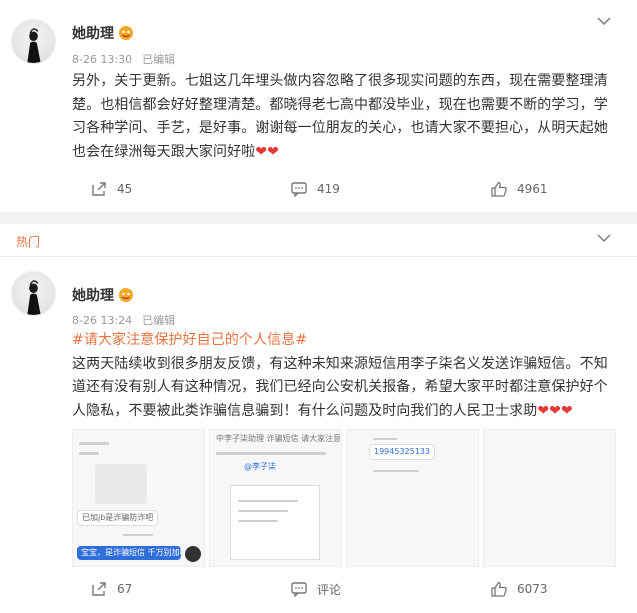  Describe the element at coordinates (555, 410) in the screenshot. I see `heart-emoji: ❤❤❤` at that location.